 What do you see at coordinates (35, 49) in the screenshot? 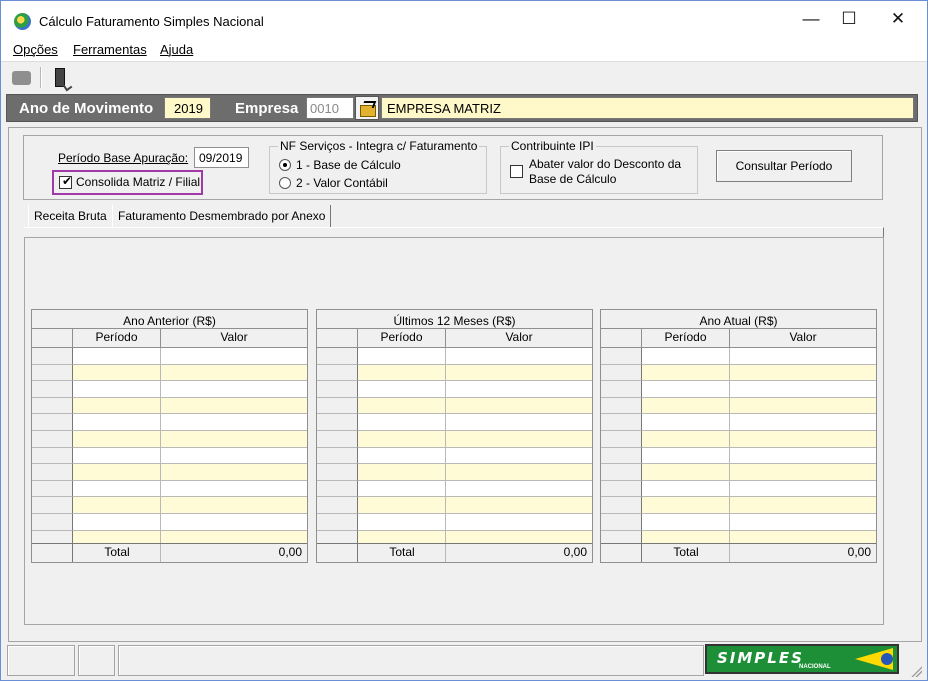
I see `menu-opcoes: Opções` at bounding box center [35, 49].